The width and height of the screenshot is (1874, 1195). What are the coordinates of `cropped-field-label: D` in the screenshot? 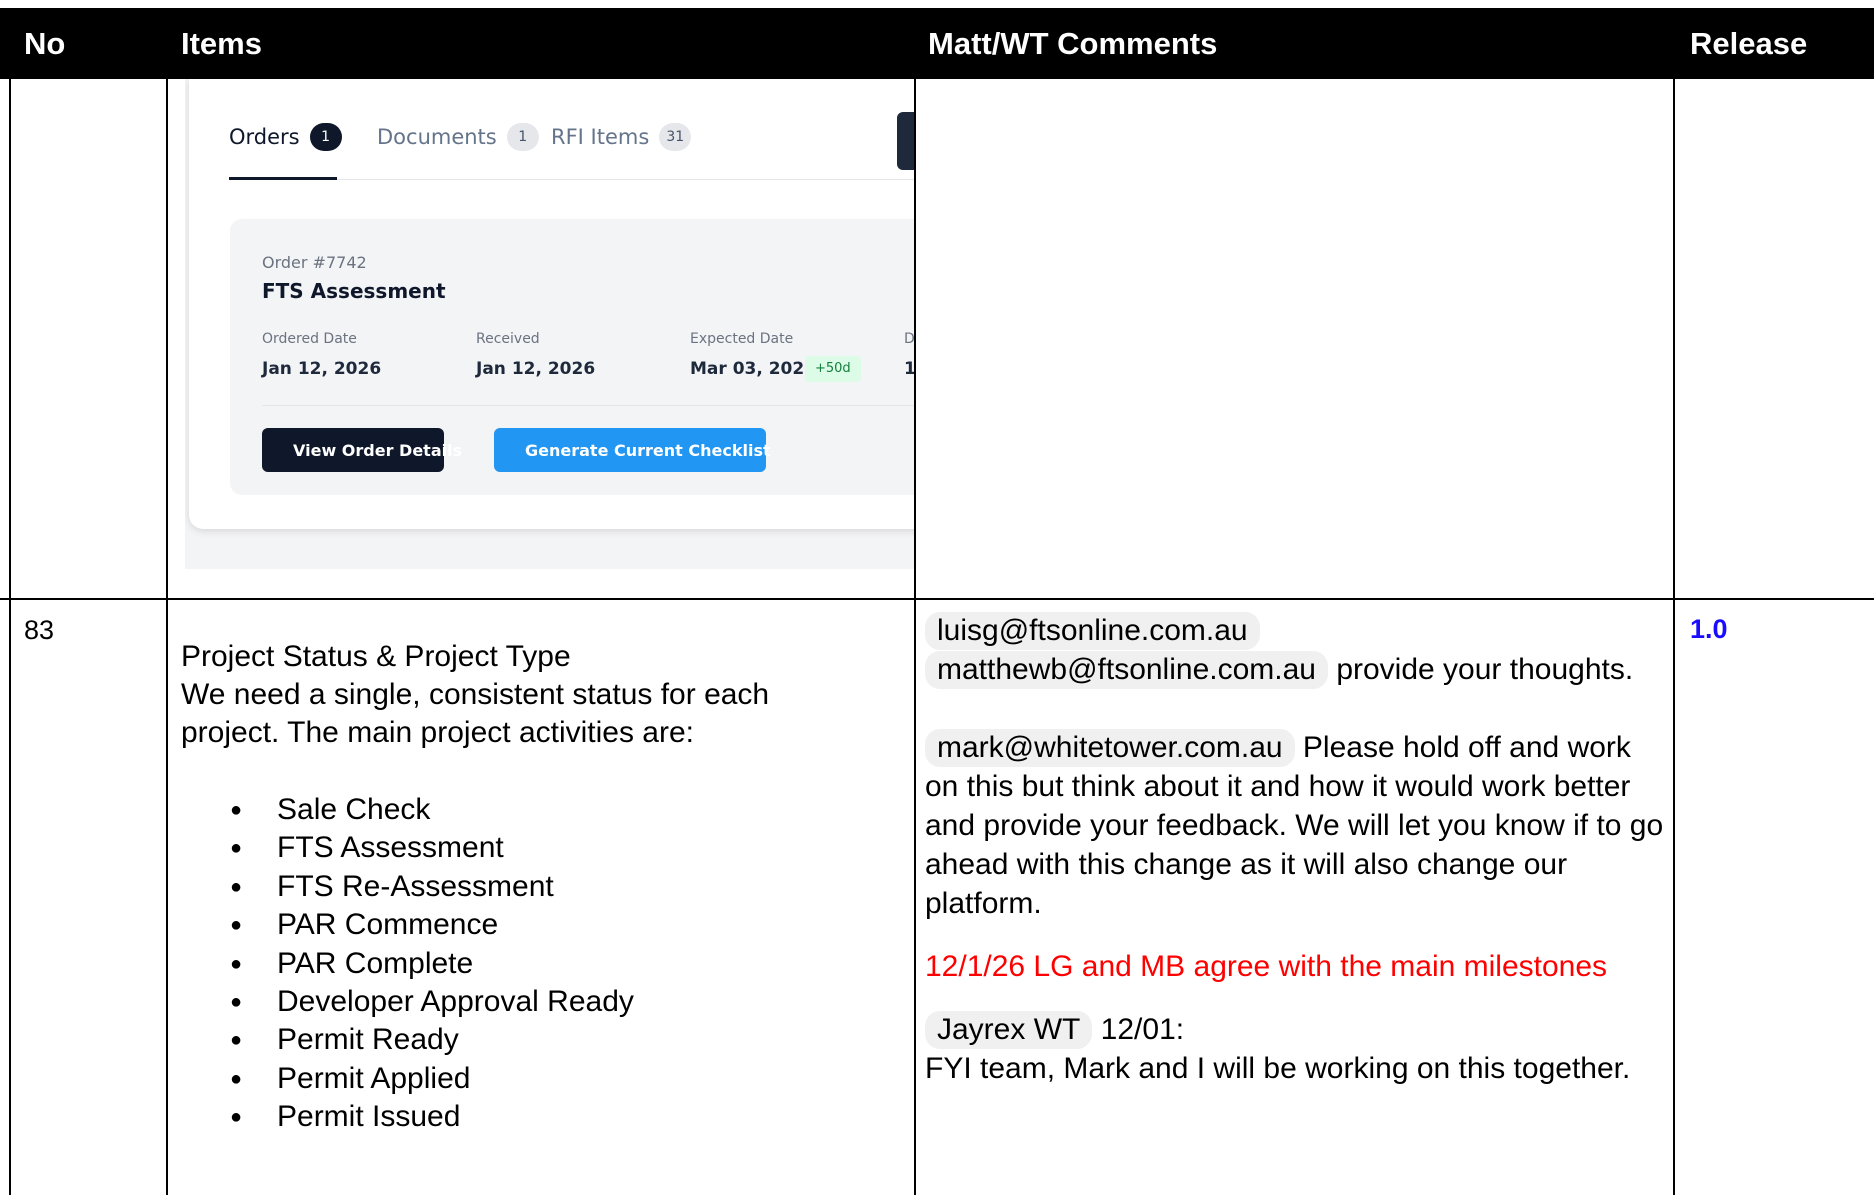 It's located at (909, 339).